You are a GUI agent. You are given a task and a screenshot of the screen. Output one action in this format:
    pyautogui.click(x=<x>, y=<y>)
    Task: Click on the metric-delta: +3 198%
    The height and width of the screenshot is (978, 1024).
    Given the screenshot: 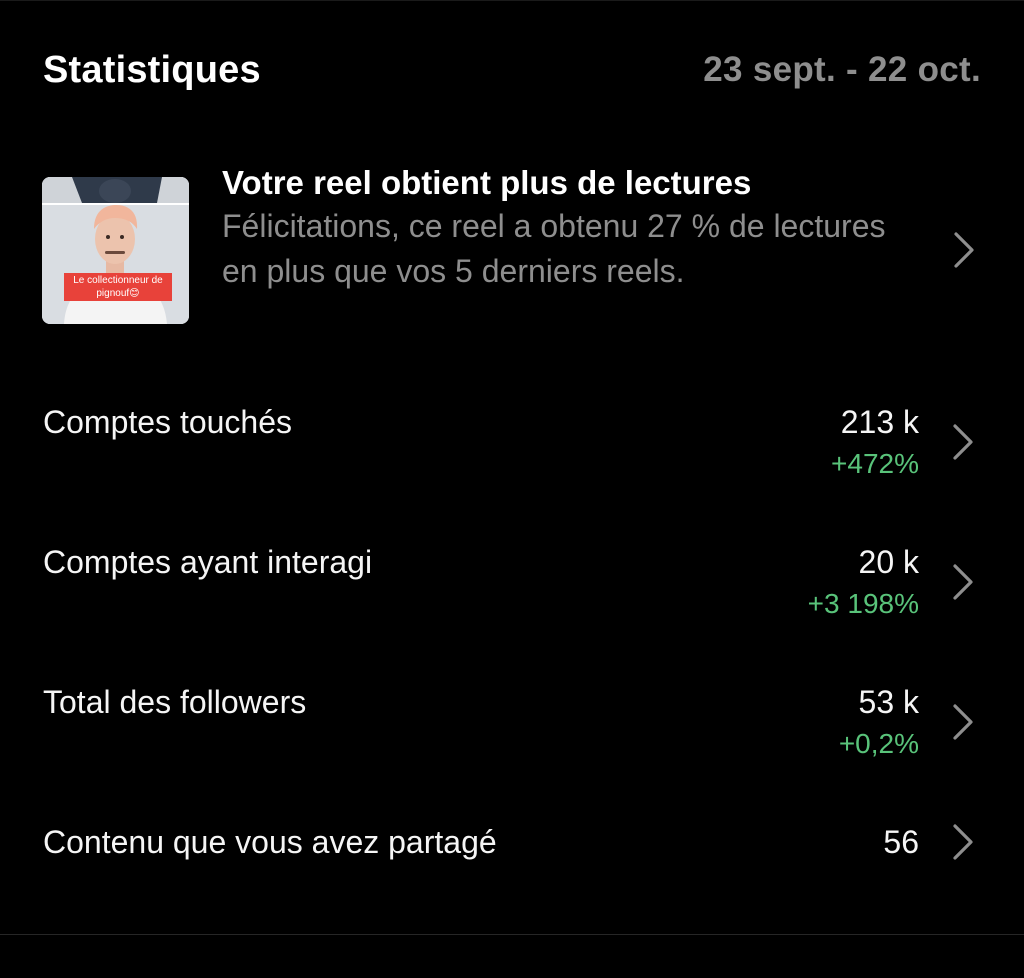 What is the action you would take?
    pyautogui.click(x=863, y=603)
    